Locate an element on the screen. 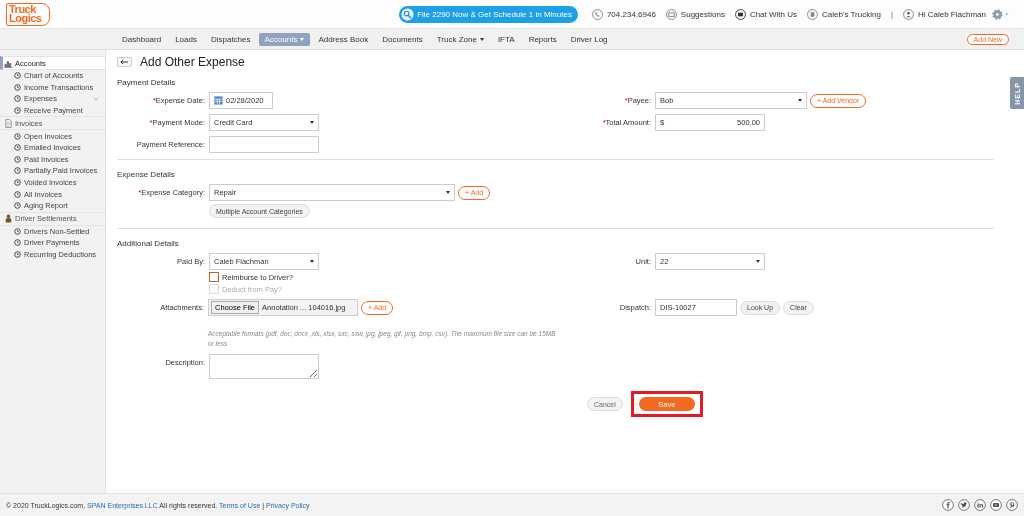 The width and height of the screenshot is (1024, 516). section-heading: Expense Details is located at coordinates (146, 174).